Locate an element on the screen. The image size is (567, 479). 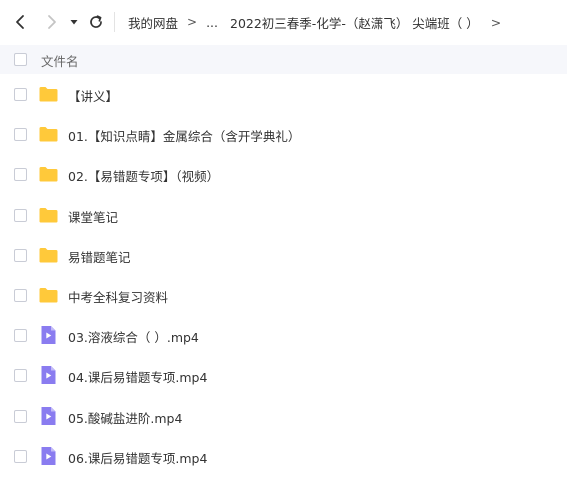
chevron-left-icon is located at coordinates (20, 22).